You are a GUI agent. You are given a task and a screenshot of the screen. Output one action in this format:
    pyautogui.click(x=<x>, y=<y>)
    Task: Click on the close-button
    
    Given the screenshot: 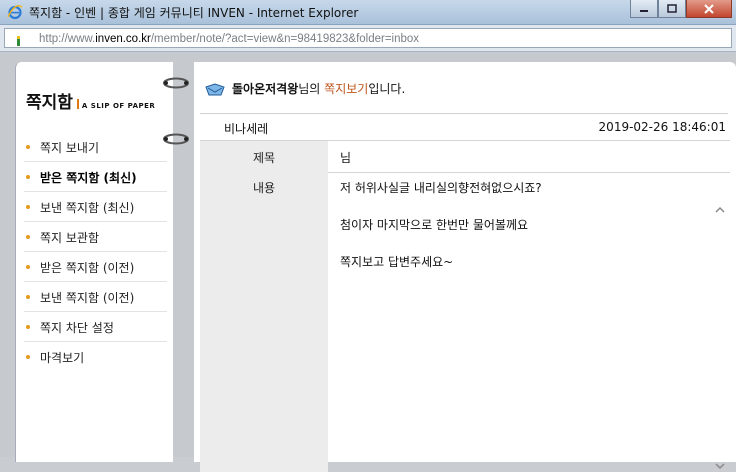 What is the action you would take?
    pyautogui.click(x=709, y=9)
    